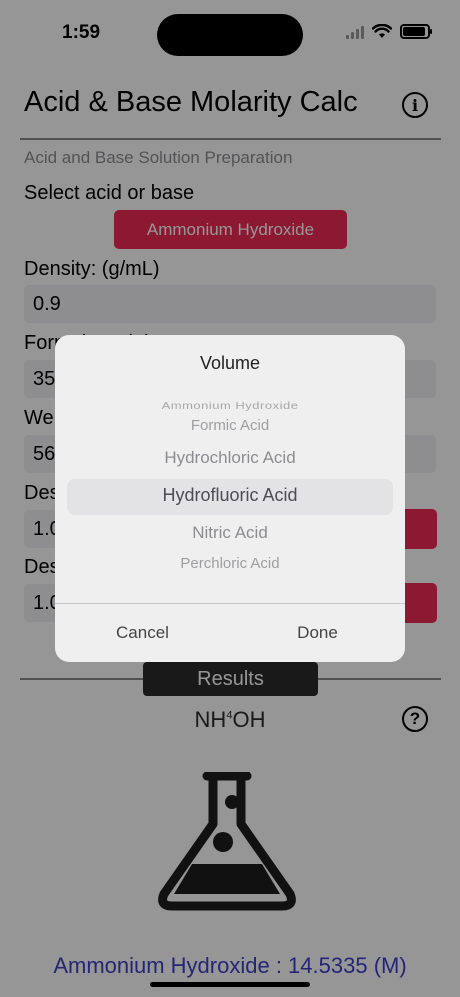  Describe the element at coordinates (142, 633) in the screenshot. I see `cancel-button: Cancel` at that location.